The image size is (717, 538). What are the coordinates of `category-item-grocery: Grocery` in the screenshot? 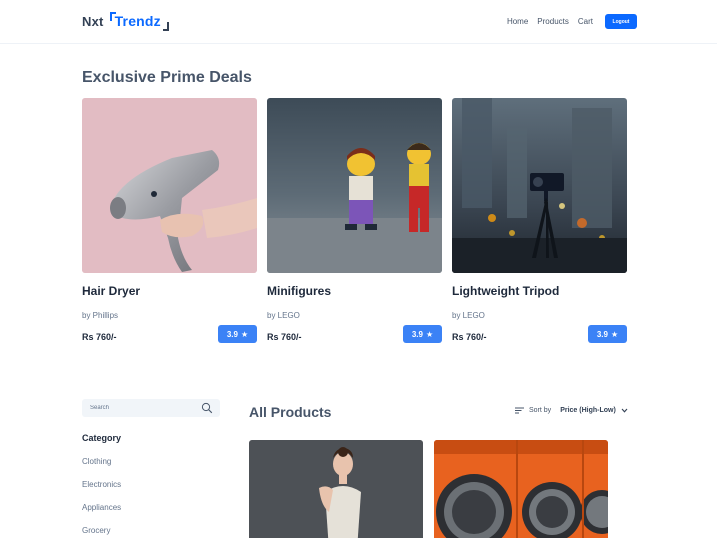 It's located at (96, 530).